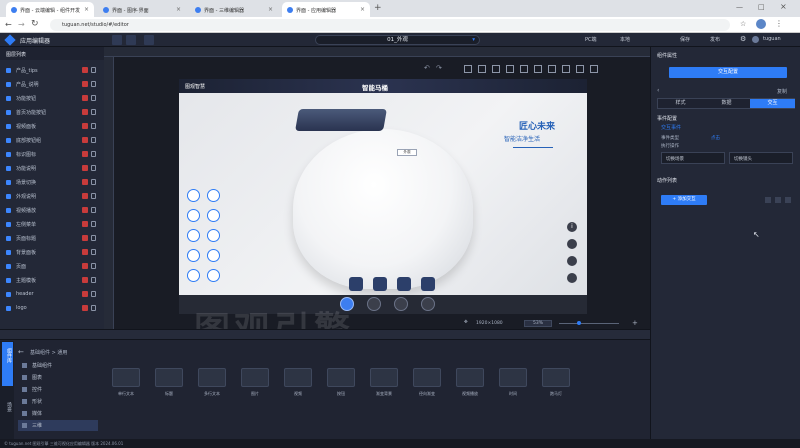 Image resolution: width=800 pixels, height=448 pixels. Describe the element at coordinates (466, 322) in the screenshot. I see `fit-icon: ✥` at that location.